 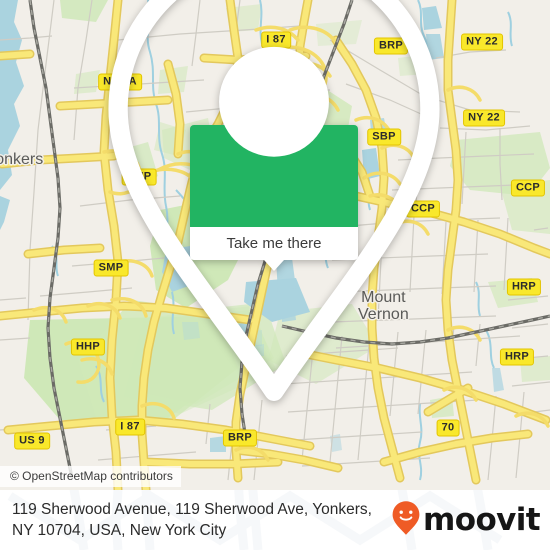 What do you see at coordinates (32, 441) in the screenshot?
I see `shield-us-9: US 9` at bounding box center [32, 441].